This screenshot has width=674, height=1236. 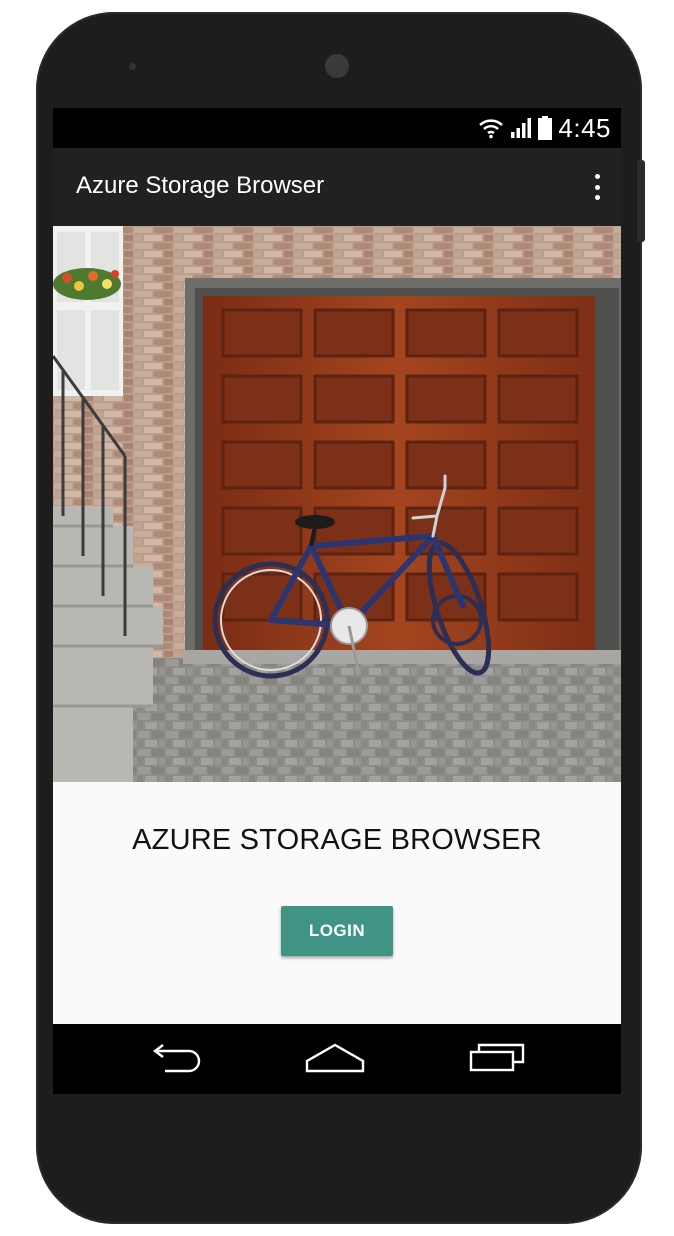 I want to click on app-bar: Azure Storage Browser, so click(x=337, y=187).